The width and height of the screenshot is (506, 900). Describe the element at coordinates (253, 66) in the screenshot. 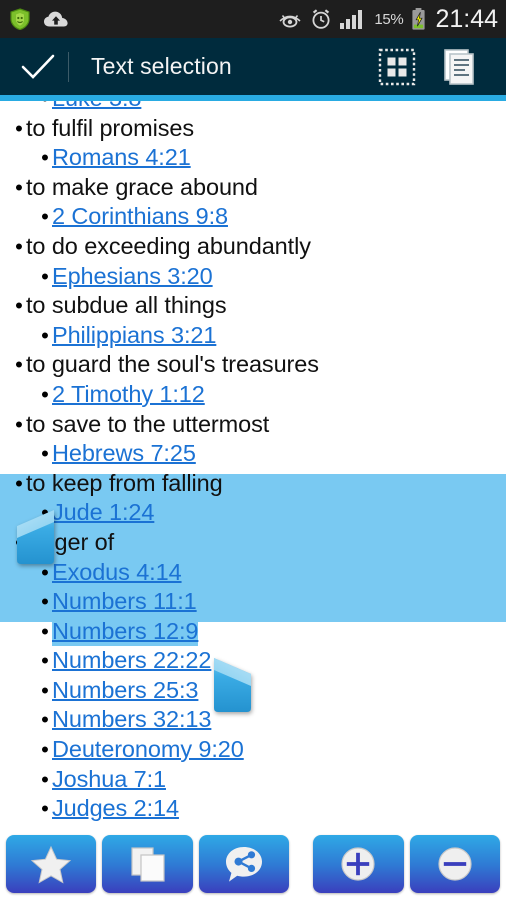

I see `action-bar: Text selection` at that location.